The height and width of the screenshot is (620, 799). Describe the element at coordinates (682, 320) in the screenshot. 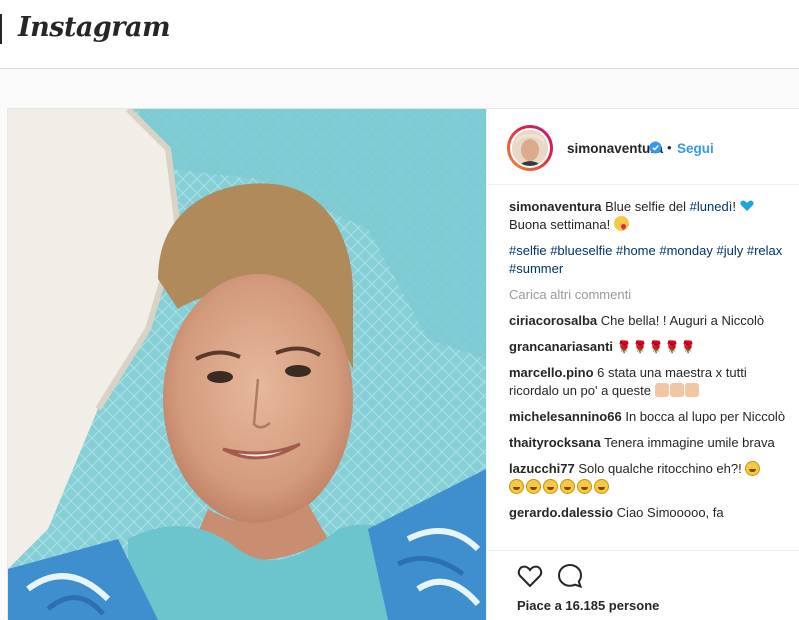

I see `comment-text: Che bella! ! Auguri a Niccolò` at that location.